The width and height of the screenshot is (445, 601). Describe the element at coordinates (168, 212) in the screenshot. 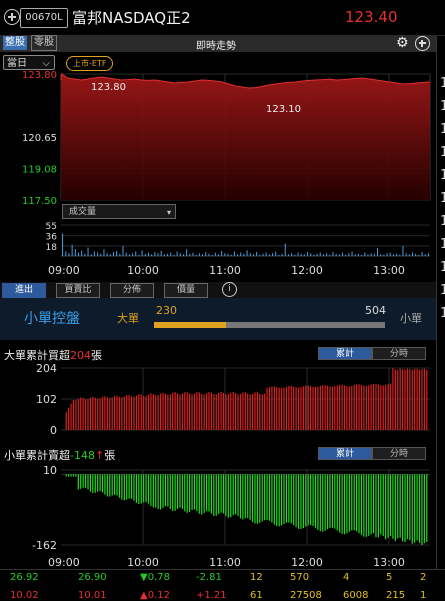

I see `chevron-down-icon: ▾` at that location.